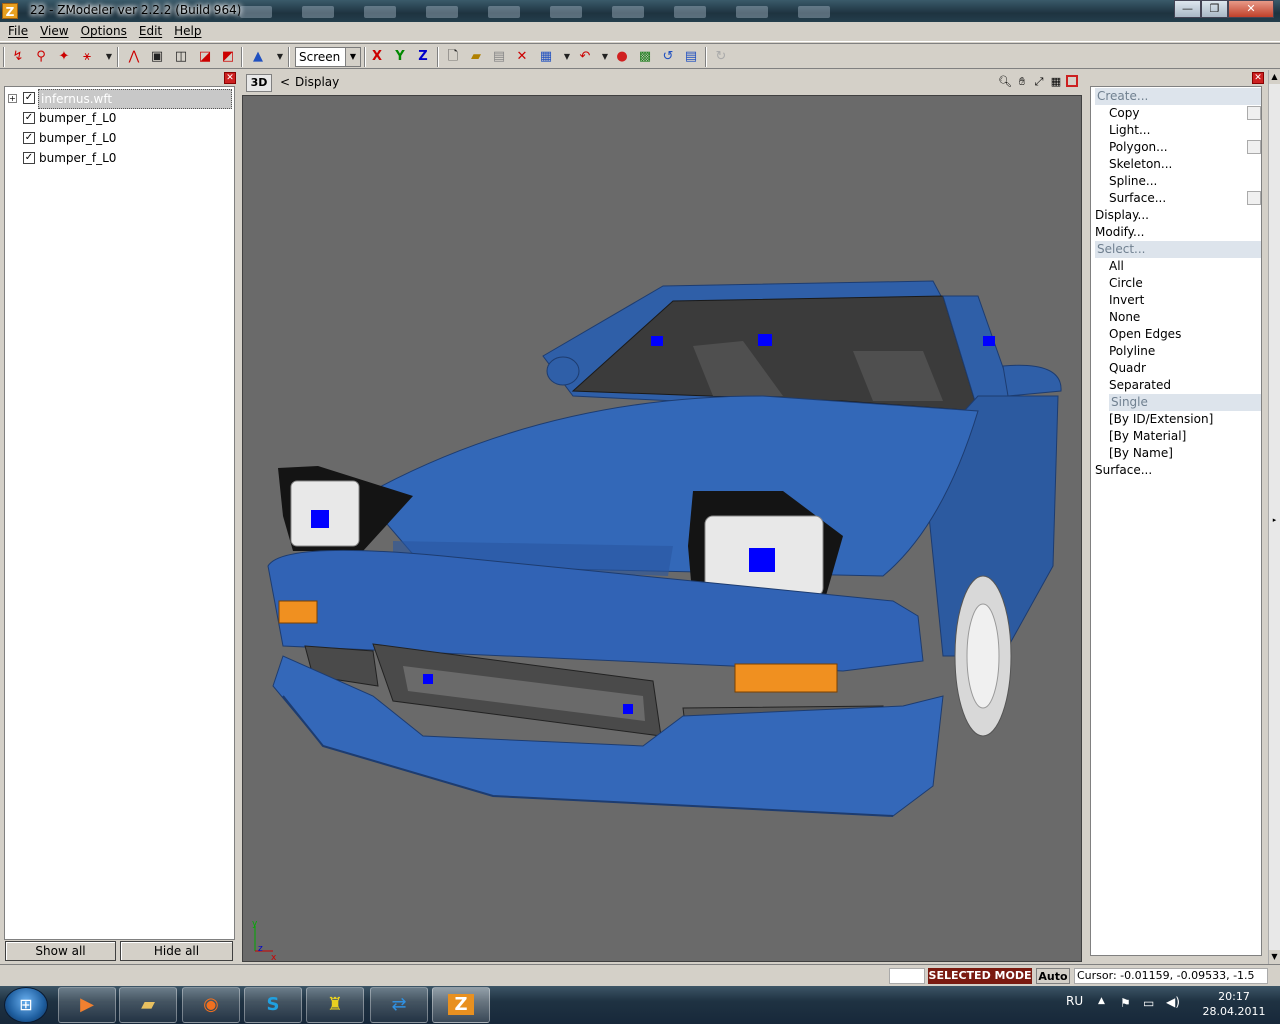 The height and width of the screenshot is (1024, 1280). Describe the element at coordinates (1185, 266) in the screenshot. I see `select-all: All` at that location.